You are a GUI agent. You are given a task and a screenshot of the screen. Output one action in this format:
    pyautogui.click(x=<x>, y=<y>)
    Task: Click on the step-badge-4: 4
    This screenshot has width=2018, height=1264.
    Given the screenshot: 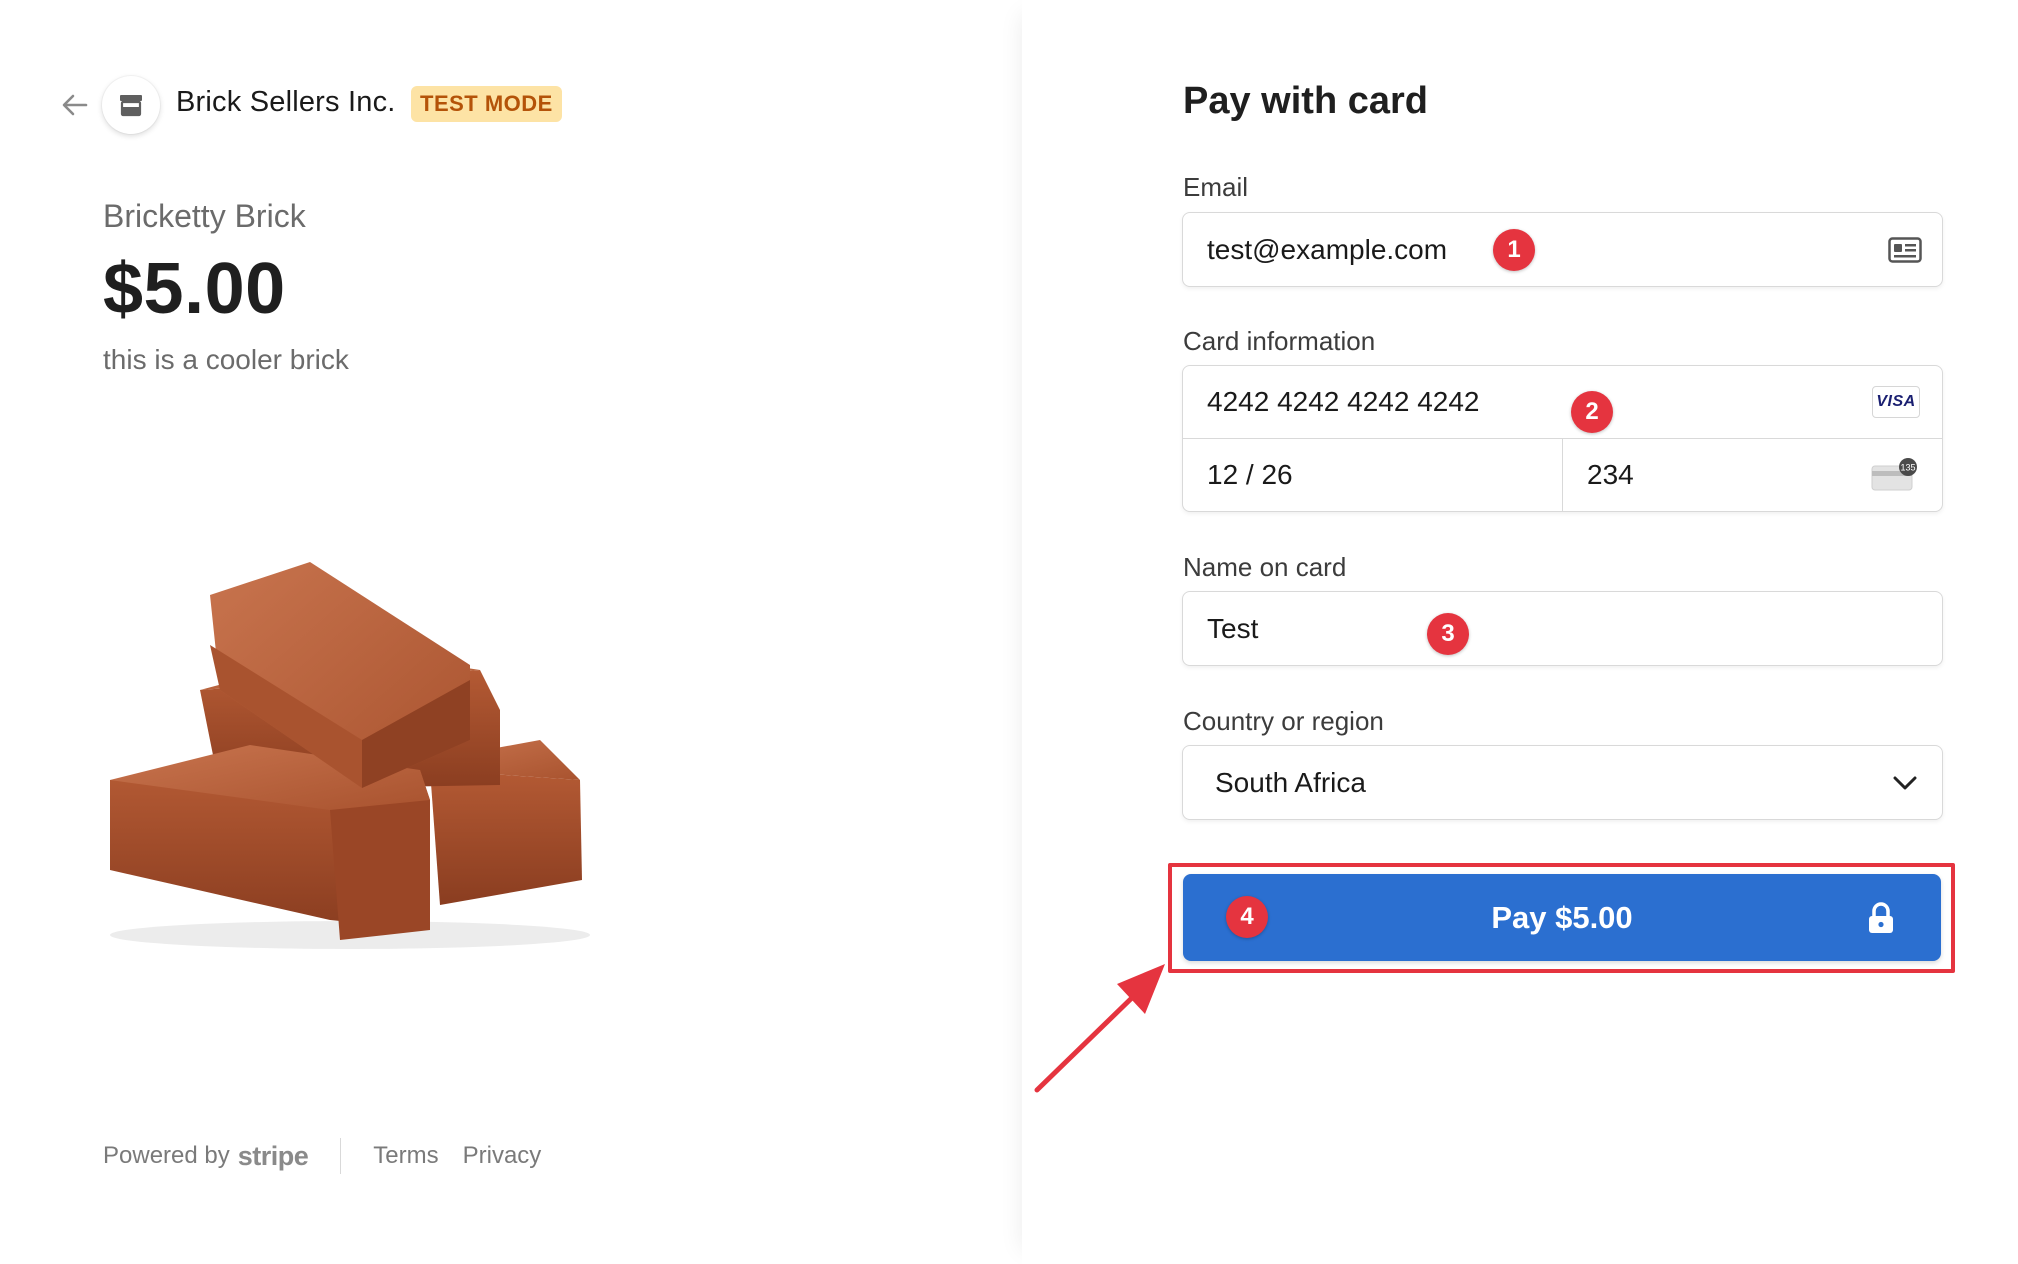 What is the action you would take?
    pyautogui.click(x=1247, y=917)
    